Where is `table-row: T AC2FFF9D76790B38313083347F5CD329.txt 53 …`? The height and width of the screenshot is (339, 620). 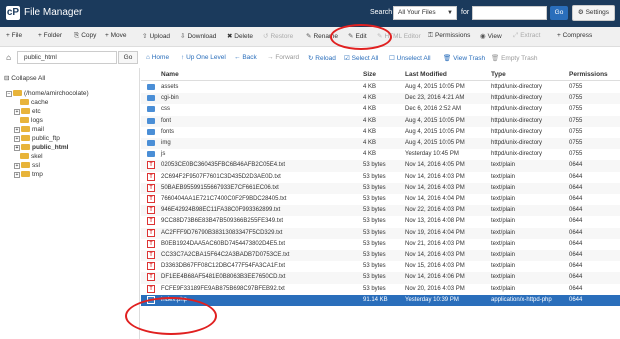 table-row: T AC2FFF9D76790B38313083347F5CD329.txt 53 … is located at coordinates (380, 233).